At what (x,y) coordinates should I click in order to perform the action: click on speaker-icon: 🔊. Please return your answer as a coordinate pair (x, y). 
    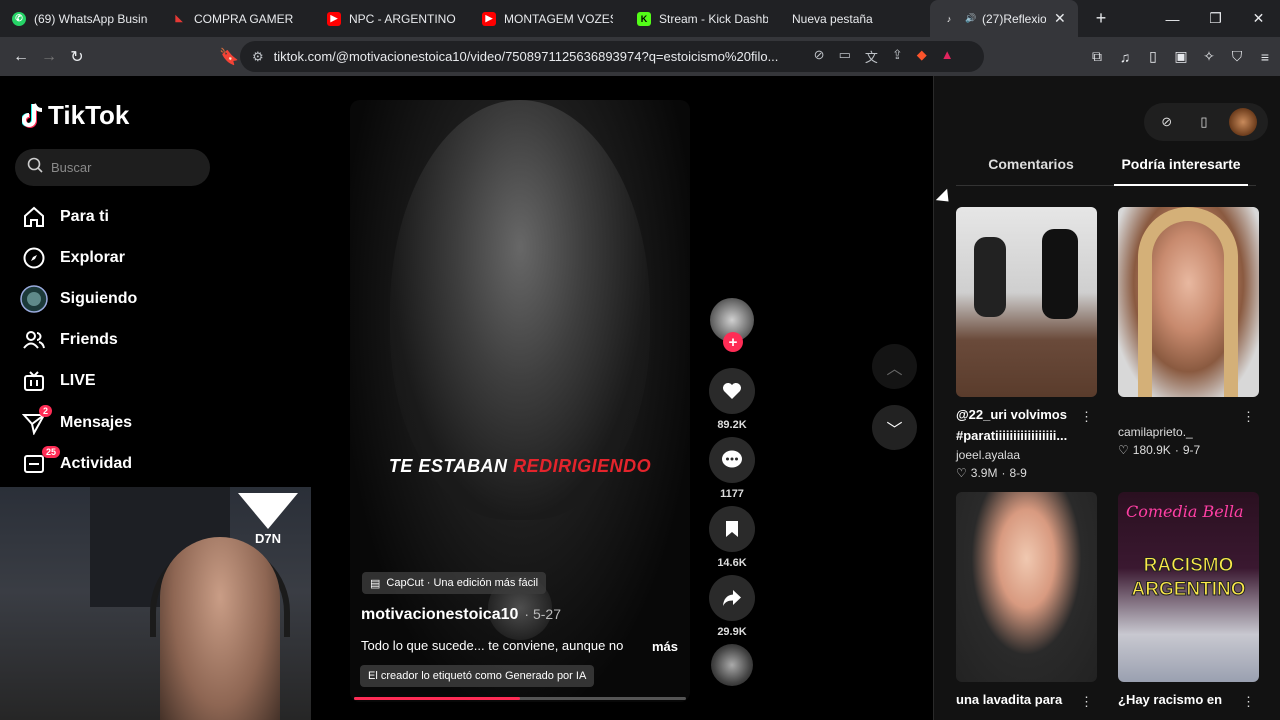
    Looking at the image, I should click on (971, 19).